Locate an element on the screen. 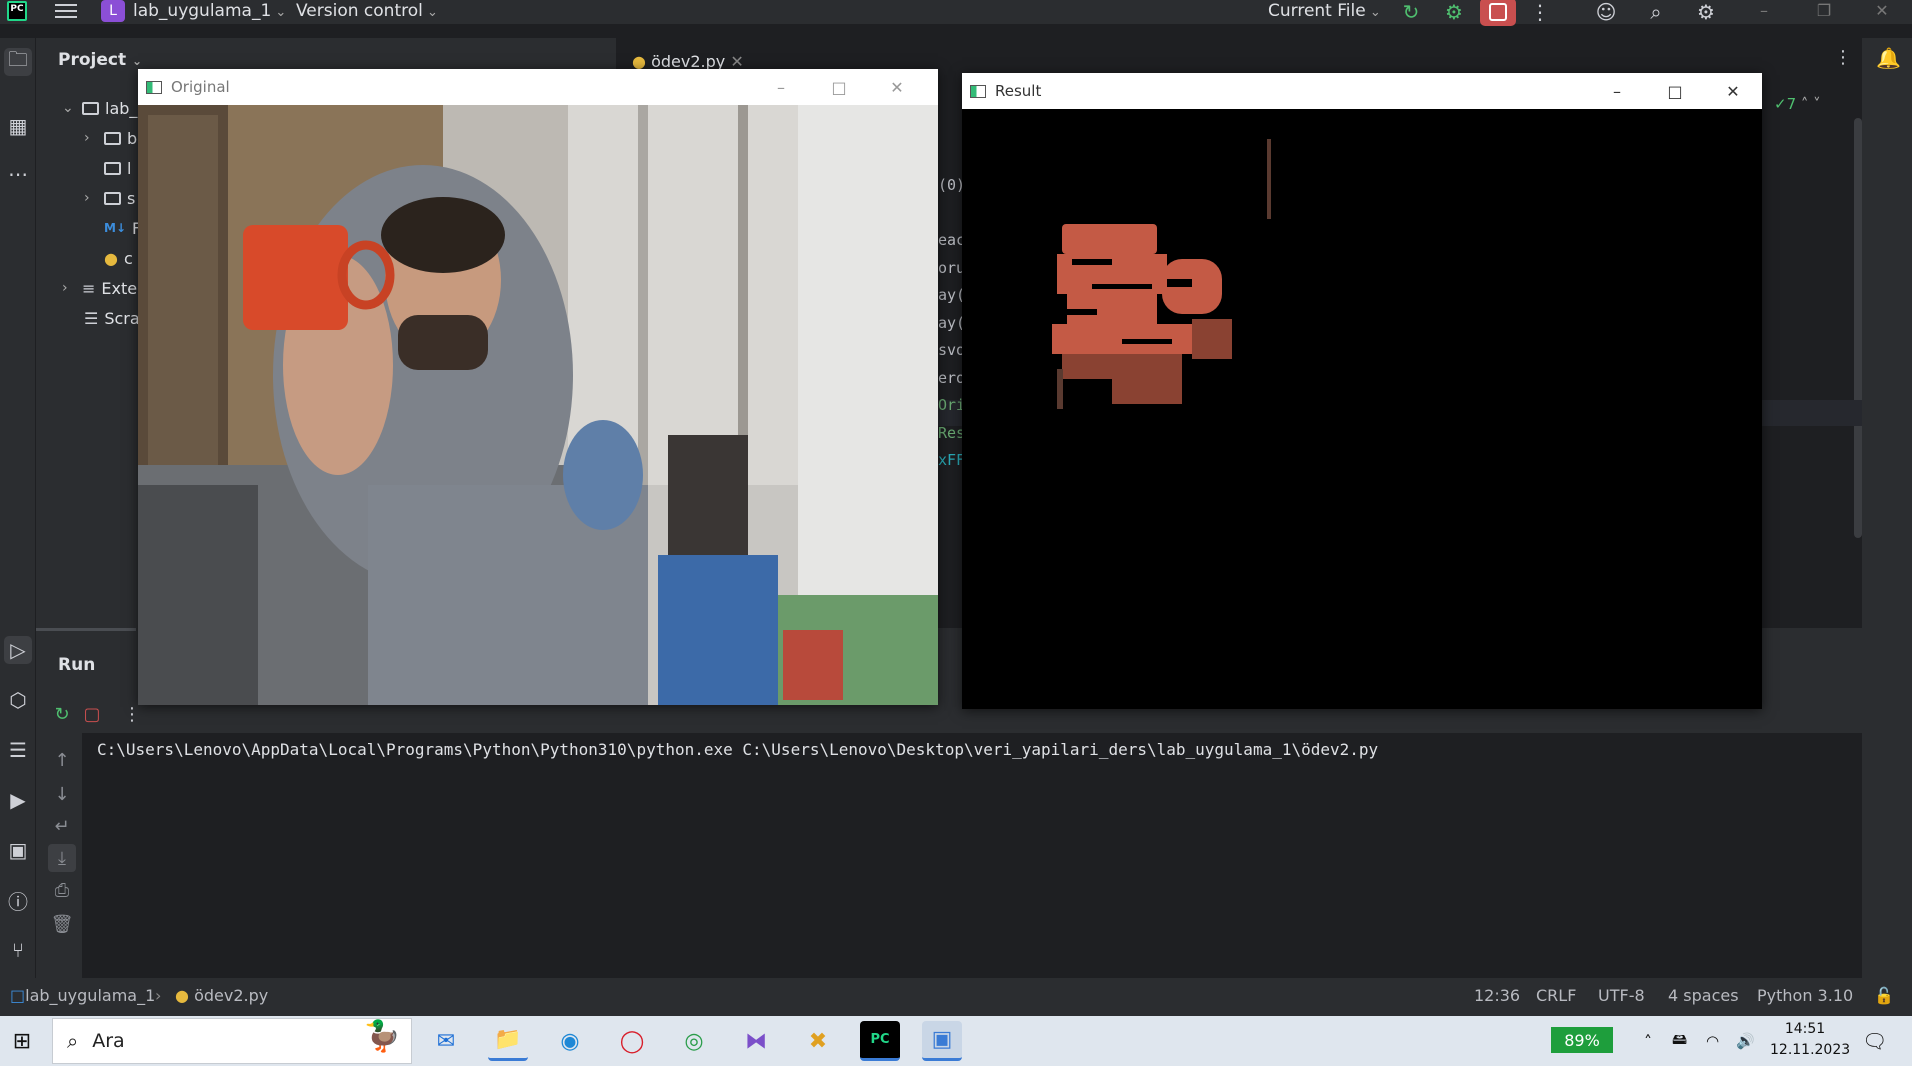 The image size is (1912, 1066). problems-icon: ⓘ is located at coordinates (18, 900).